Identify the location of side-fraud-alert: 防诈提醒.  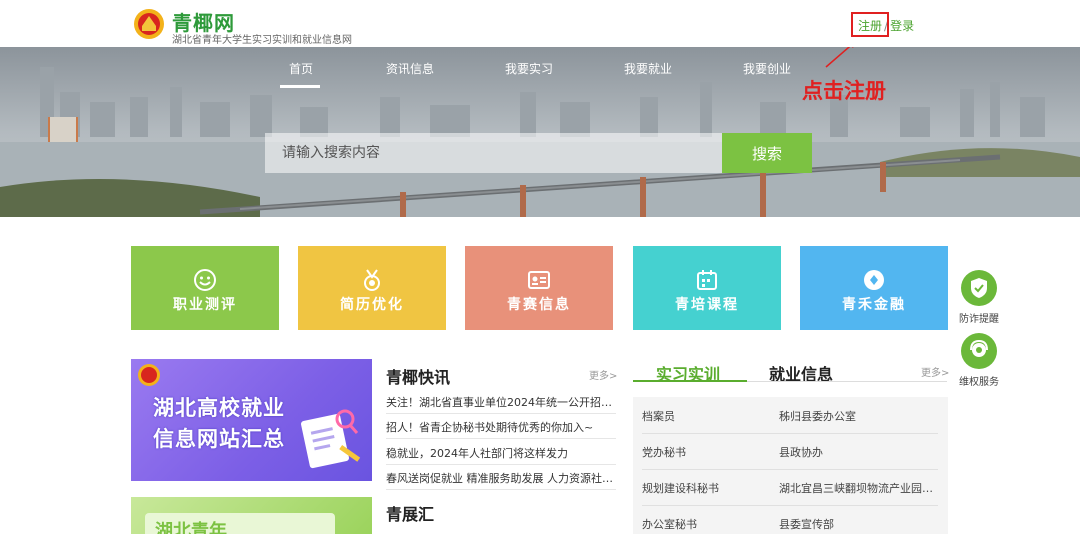
(979, 297).